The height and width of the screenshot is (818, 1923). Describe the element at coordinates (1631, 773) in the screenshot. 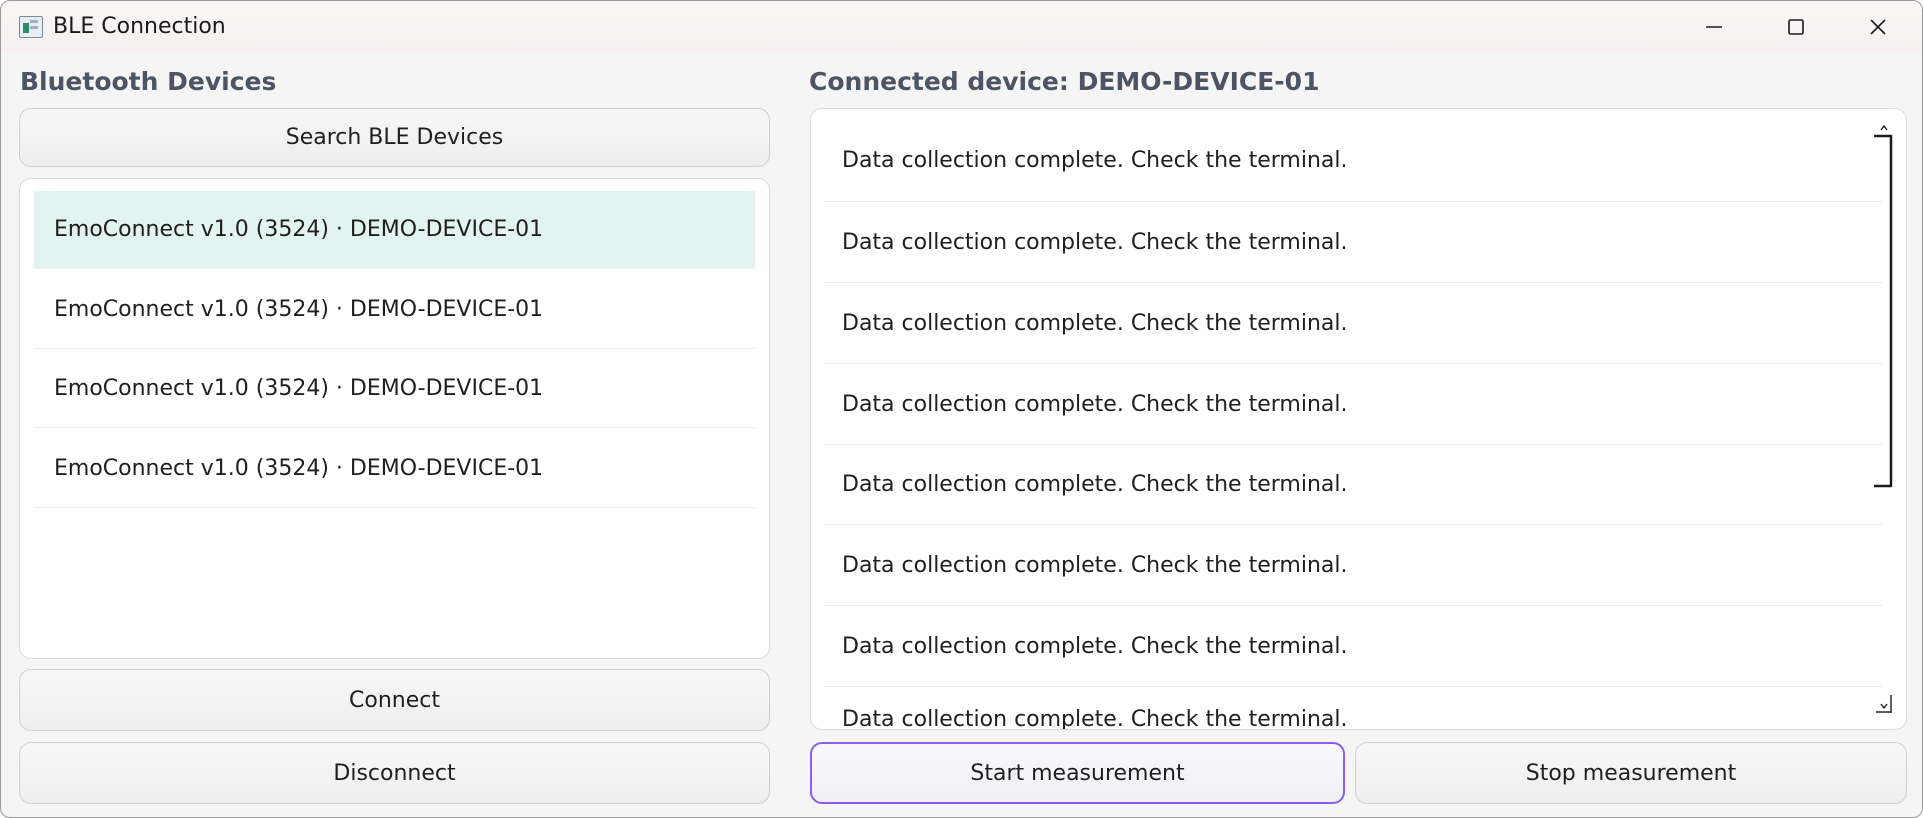

I see `stop-measurement-button: Stop measurement` at that location.